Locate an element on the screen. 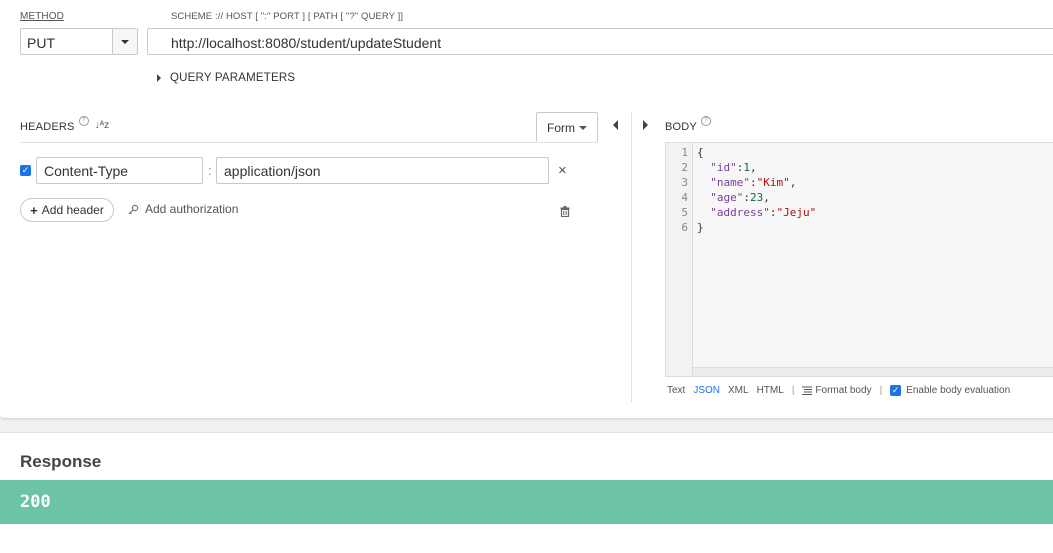  form-label: Form is located at coordinates (561, 127).